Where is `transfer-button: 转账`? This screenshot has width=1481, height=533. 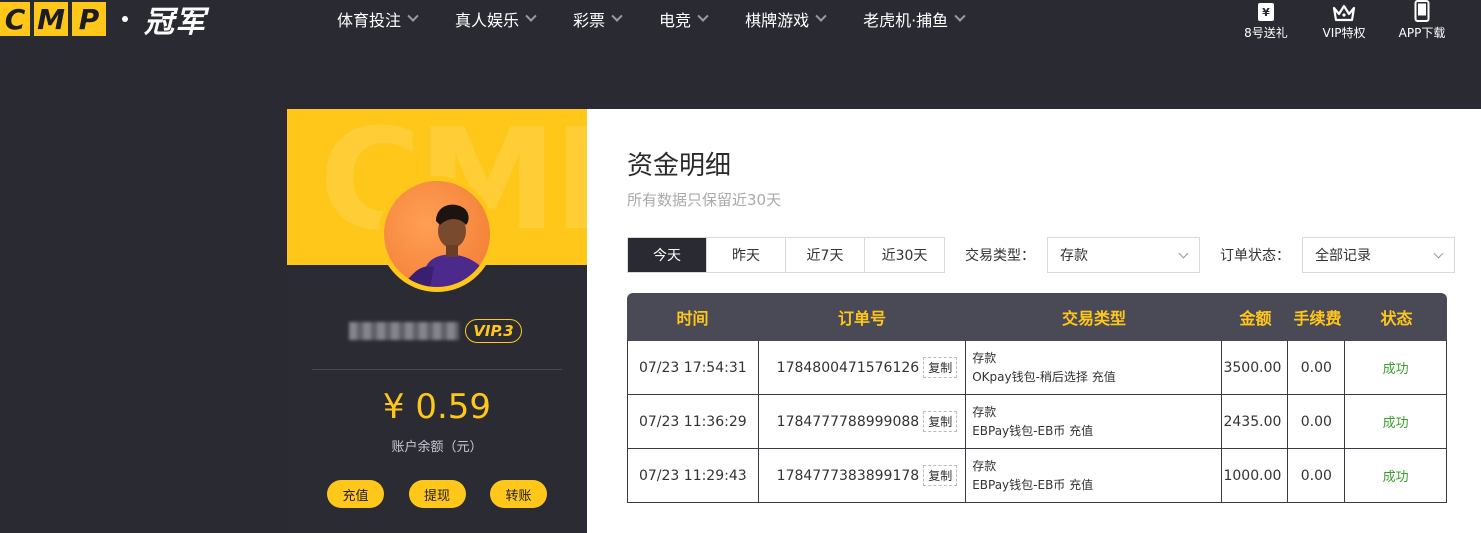 transfer-button: 转账 is located at coordinates (518, 494).